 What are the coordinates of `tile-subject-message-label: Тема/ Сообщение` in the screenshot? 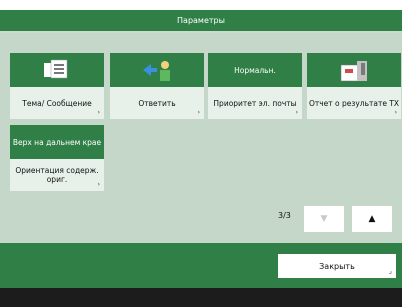 It's located at (57, 103).